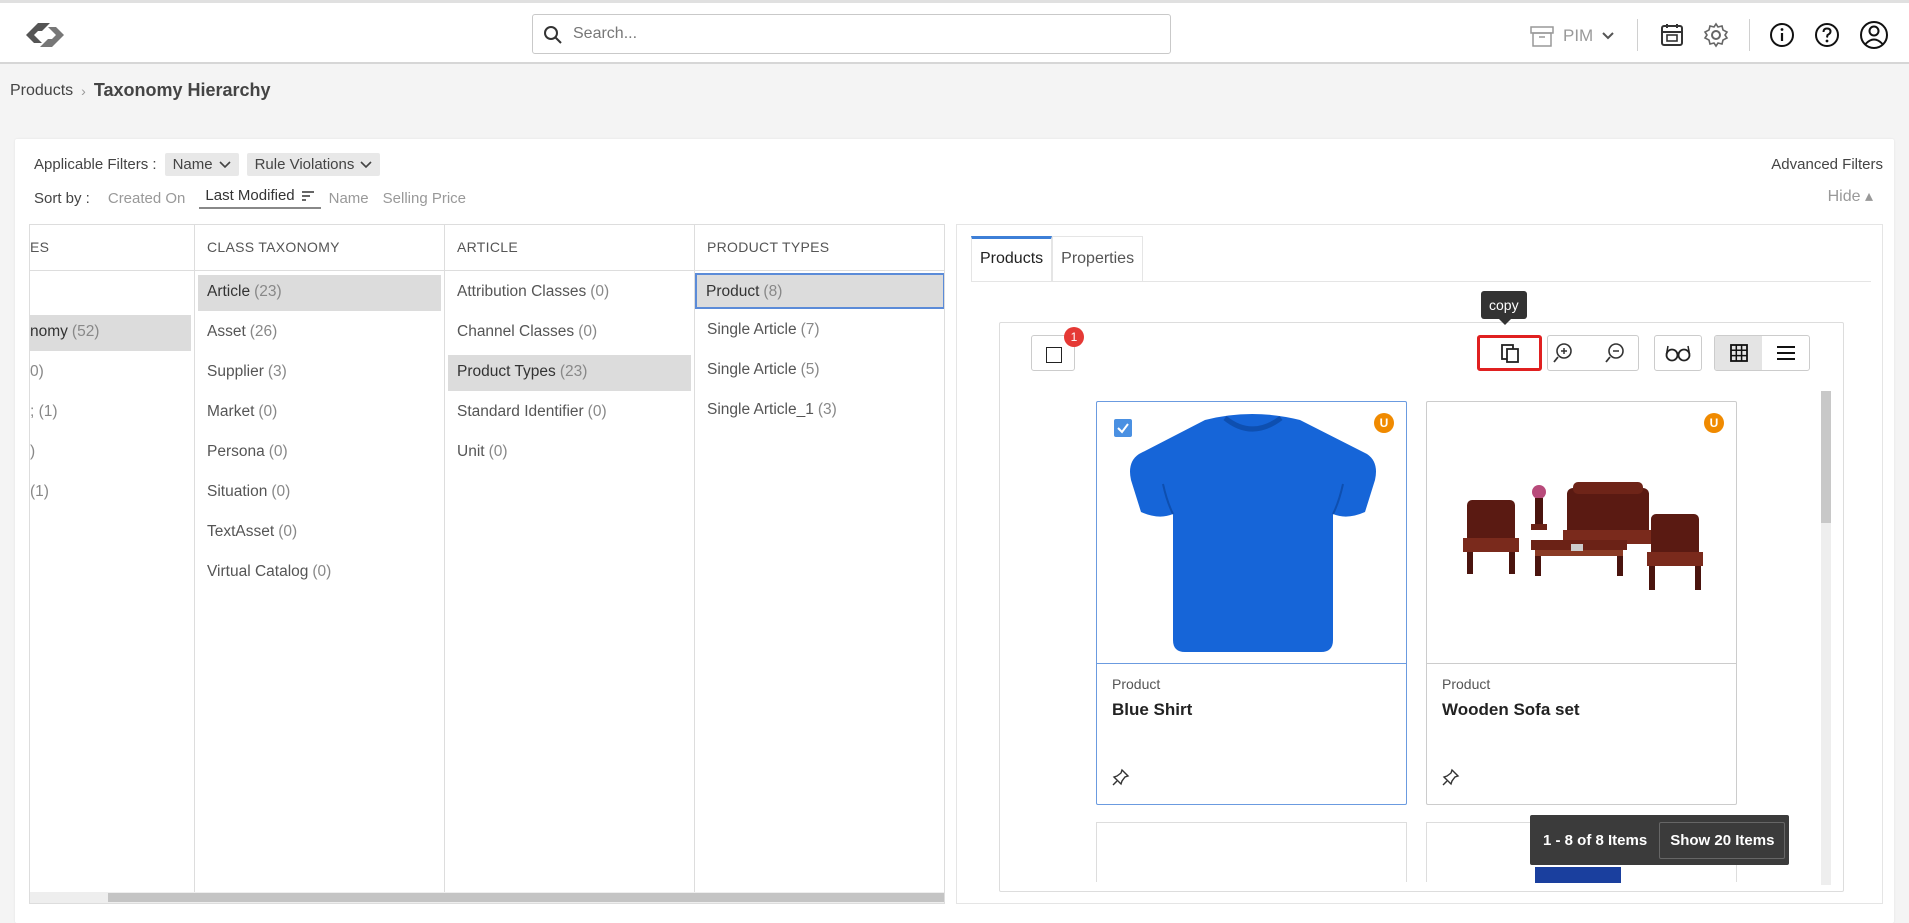  What do you see at coordinates (1827, 164) in the screenshot?
I see `advanced-filters-link: Advanced Filters` at bounding box center [1827, 164].